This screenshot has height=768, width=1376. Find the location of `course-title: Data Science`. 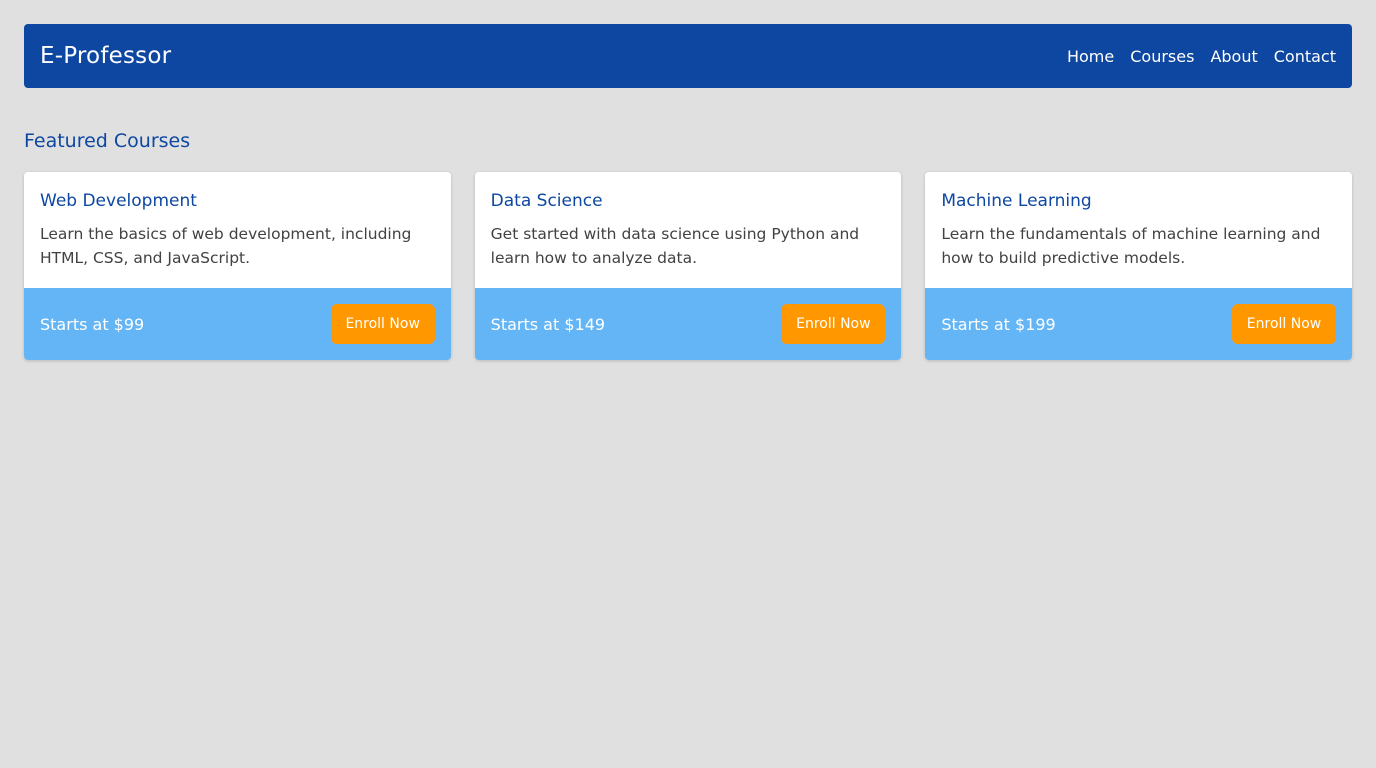

course-title: Data Science is located at coordinates (546, 201).